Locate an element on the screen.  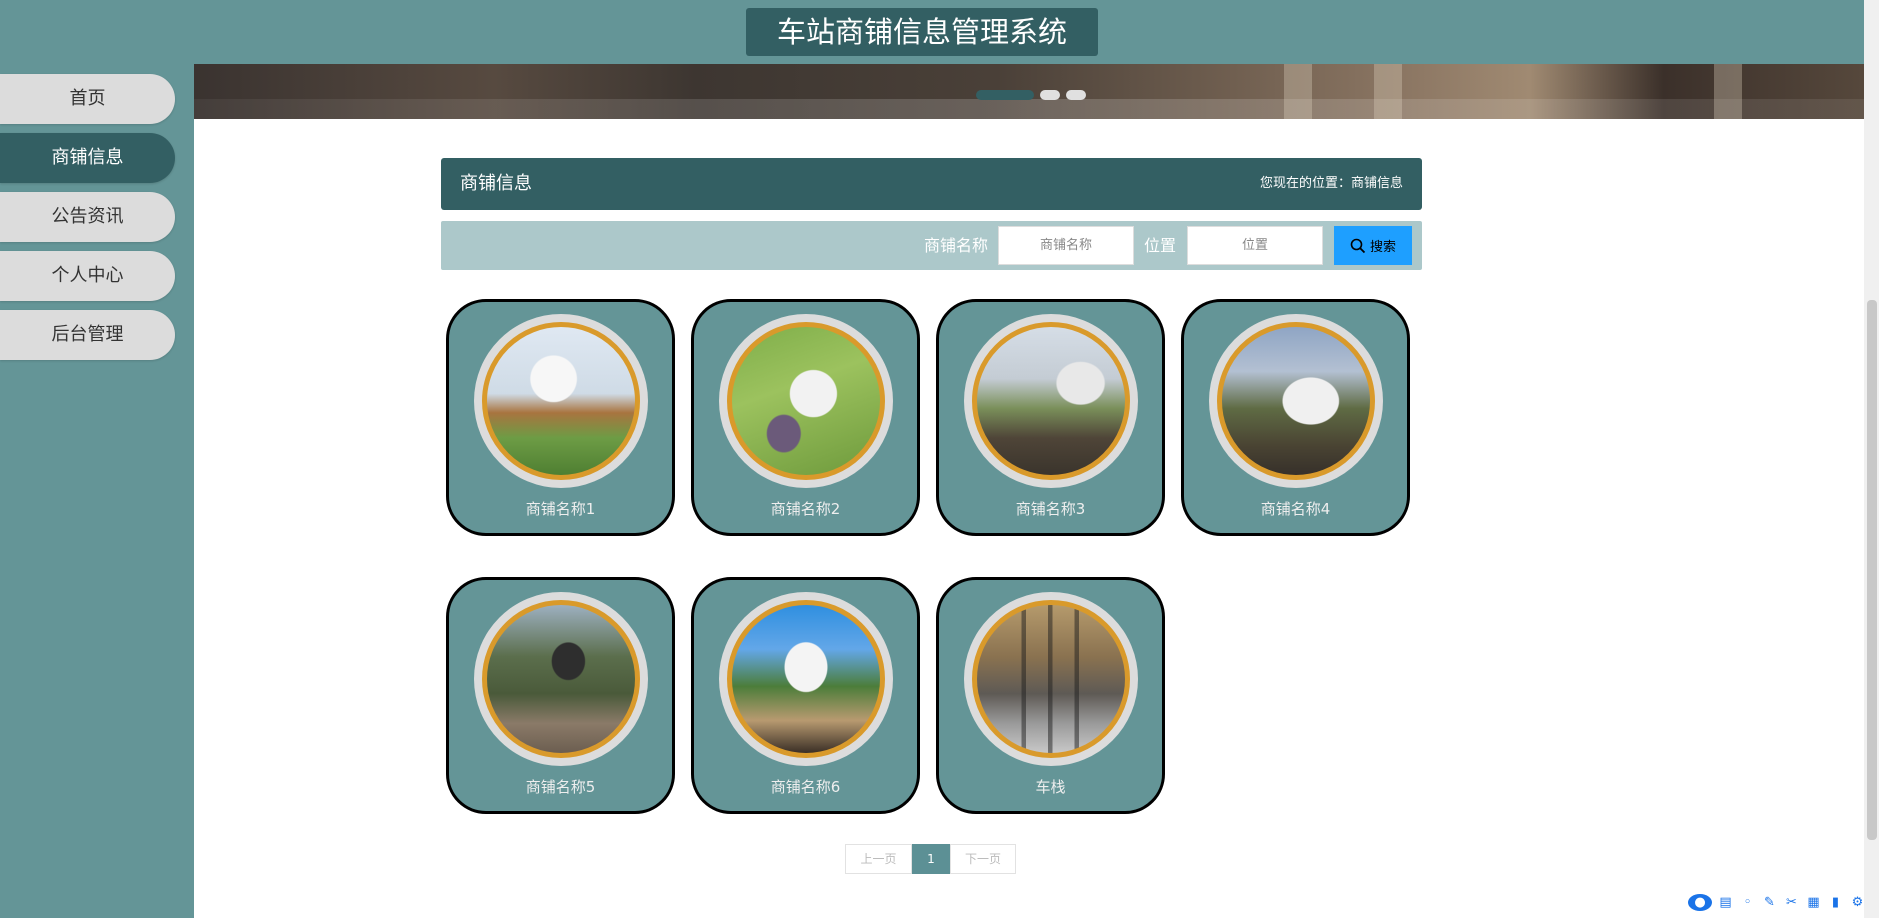
shop-card: 商铺名称6 is located at coordinates (805, 695).